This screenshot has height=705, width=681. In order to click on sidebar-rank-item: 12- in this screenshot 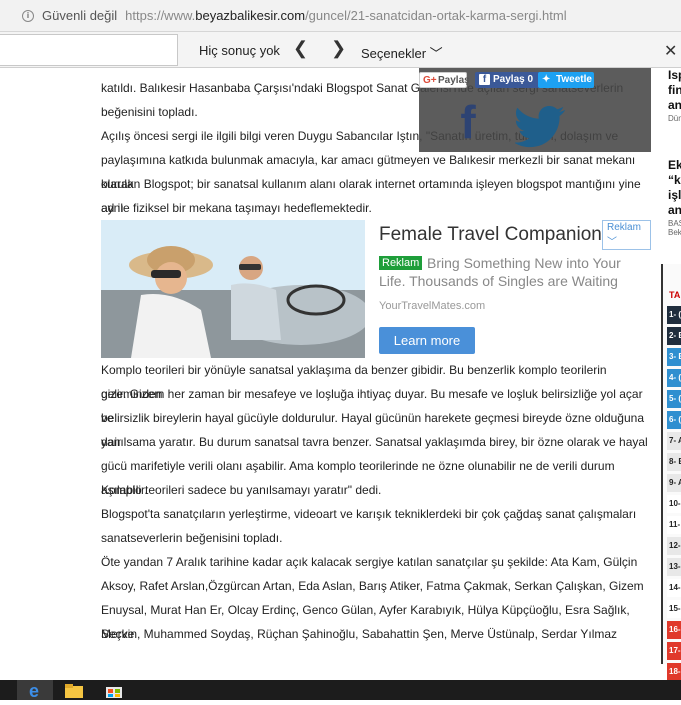, I will do `click(674, 546)`.